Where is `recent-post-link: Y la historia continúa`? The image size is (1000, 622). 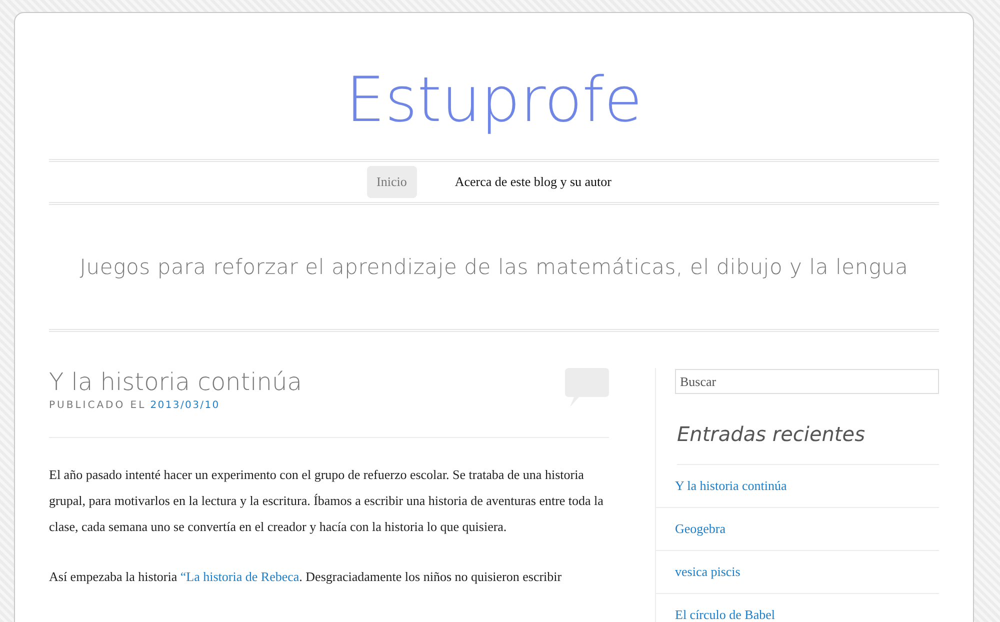
recent-post-link: Y la historia continúa is located at coordinates (731, 485).